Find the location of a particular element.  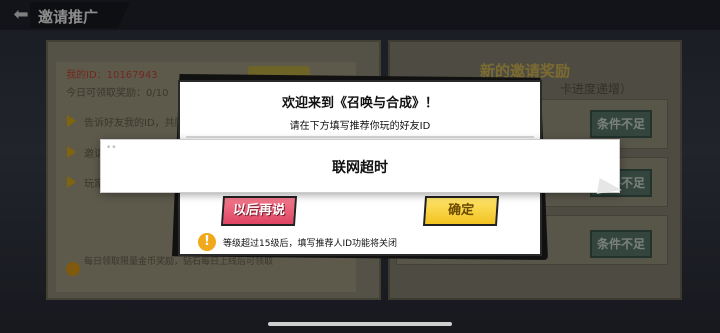

later-button: 以后再说 is located at coordinates (259, 211).